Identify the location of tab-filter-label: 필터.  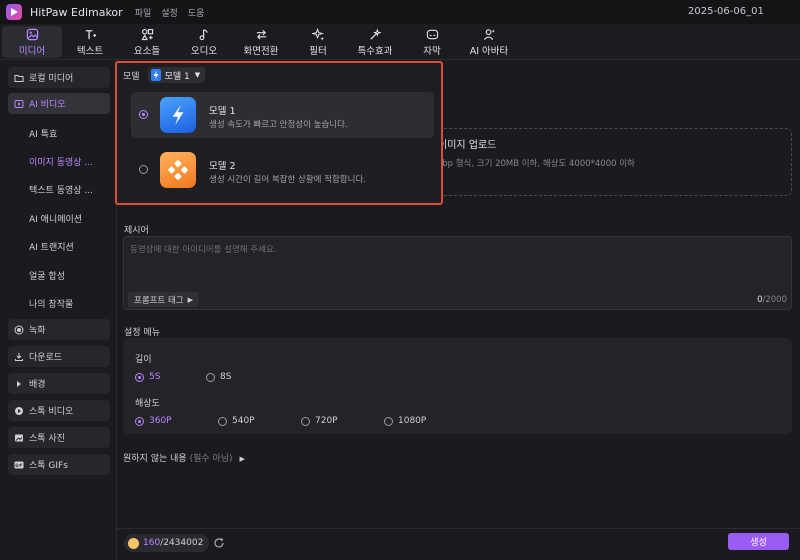
(318, 51).